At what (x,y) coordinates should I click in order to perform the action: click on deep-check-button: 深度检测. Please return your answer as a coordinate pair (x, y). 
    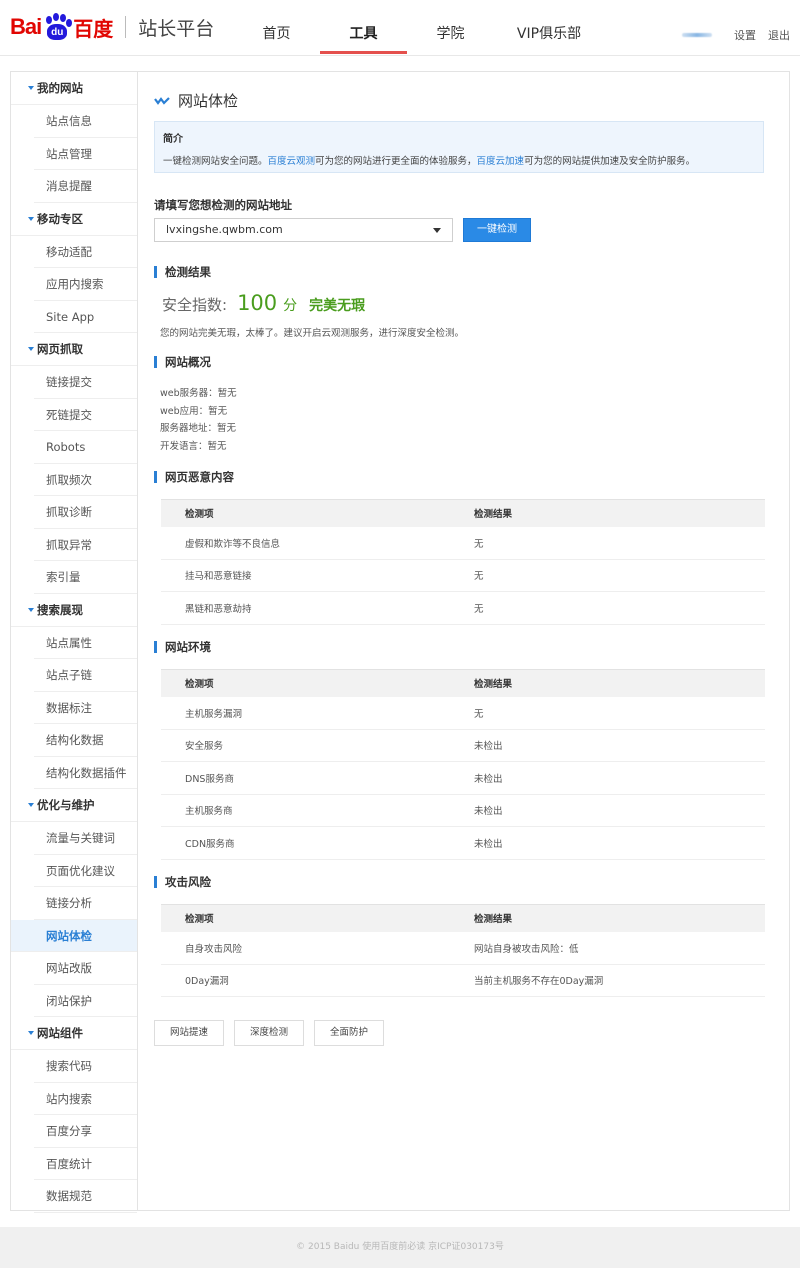
    Looking at the image, I should click on (269, 1033).